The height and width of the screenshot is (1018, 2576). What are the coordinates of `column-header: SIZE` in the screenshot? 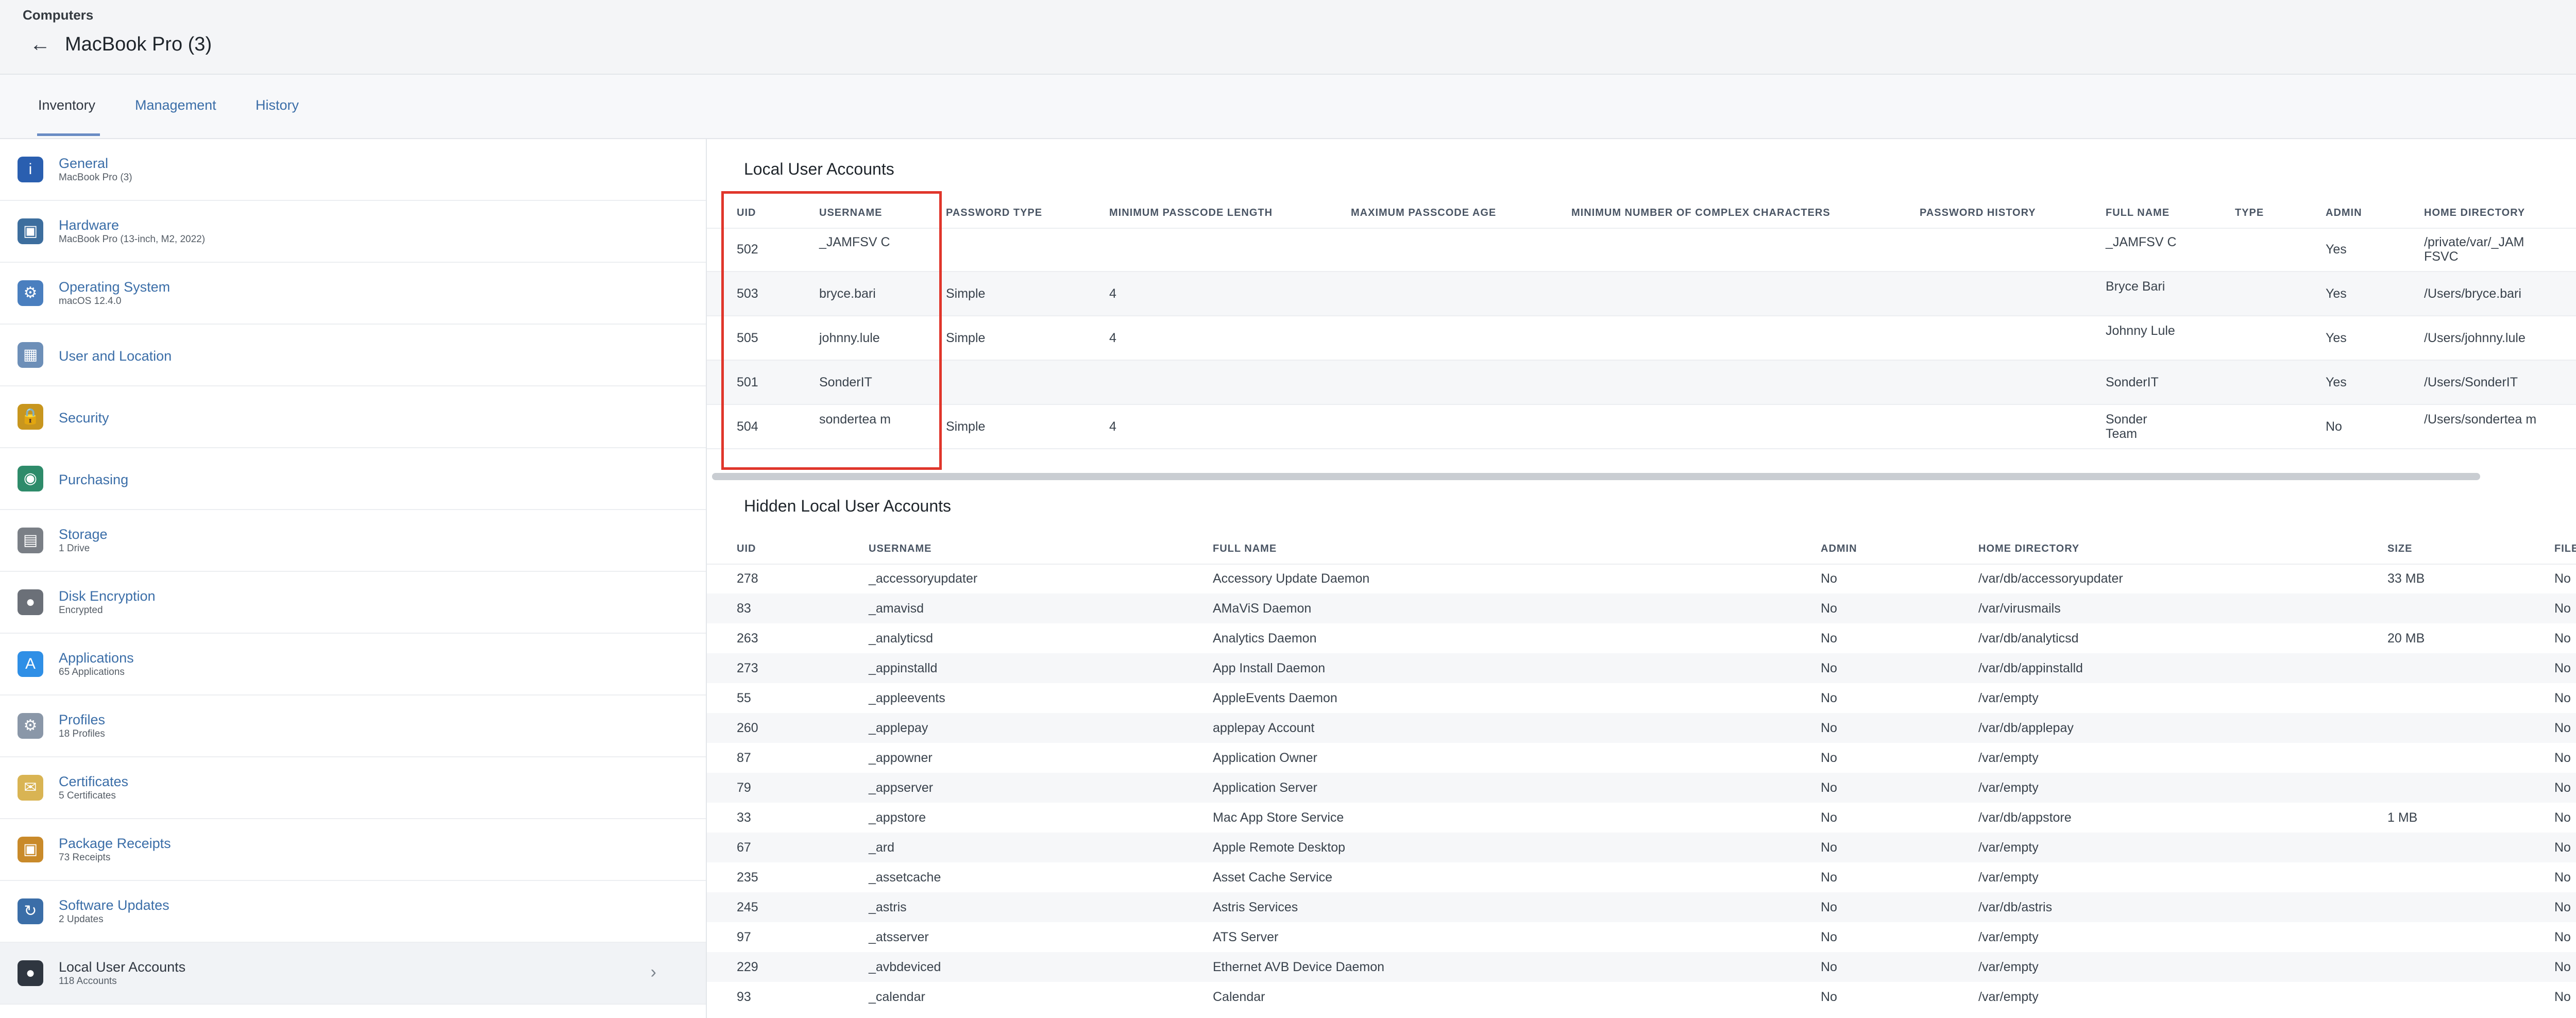 It's located at (2399, 549).